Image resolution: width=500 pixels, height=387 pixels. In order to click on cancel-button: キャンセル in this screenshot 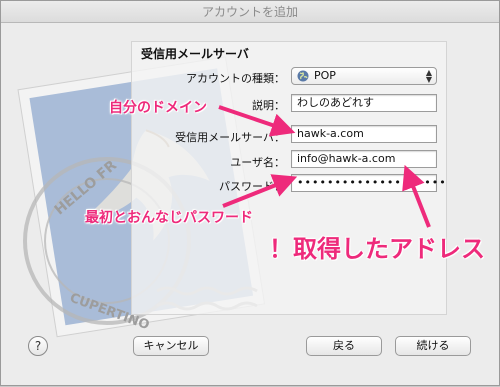, I will do `click(171, 346)`.